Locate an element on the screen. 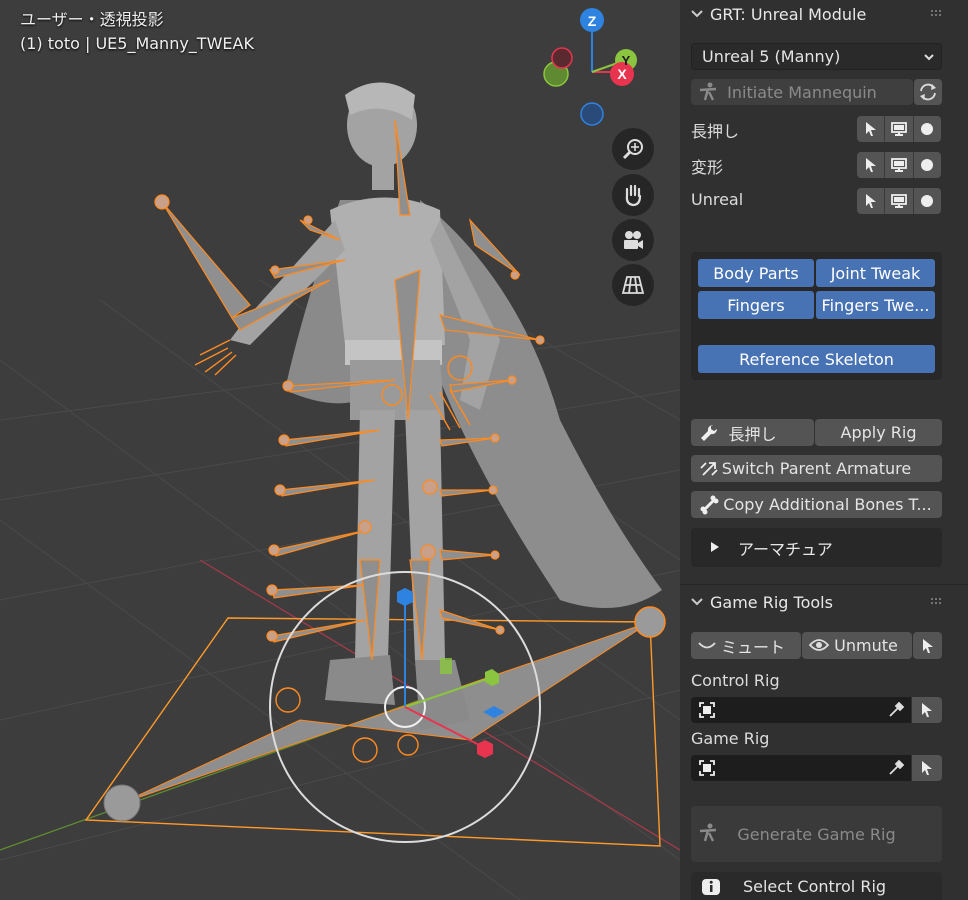 This screenshot has width=968, height=900. zoom-button is located at coordinates (633, 149).